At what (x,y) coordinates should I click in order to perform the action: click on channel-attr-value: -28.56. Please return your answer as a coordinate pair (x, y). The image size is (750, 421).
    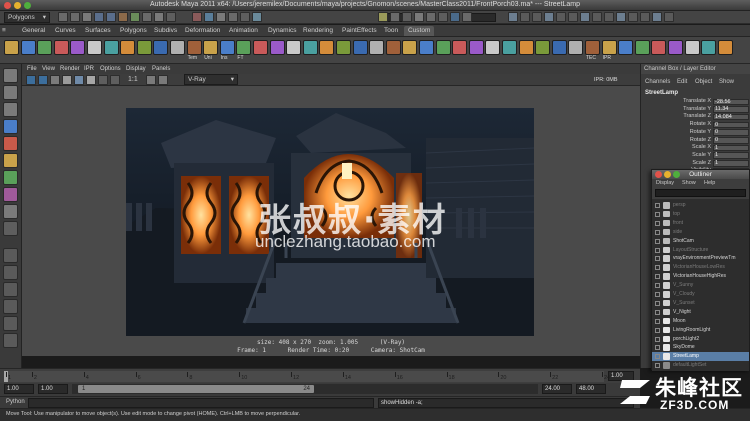
    Looking at the image, I should click on (731, 101).